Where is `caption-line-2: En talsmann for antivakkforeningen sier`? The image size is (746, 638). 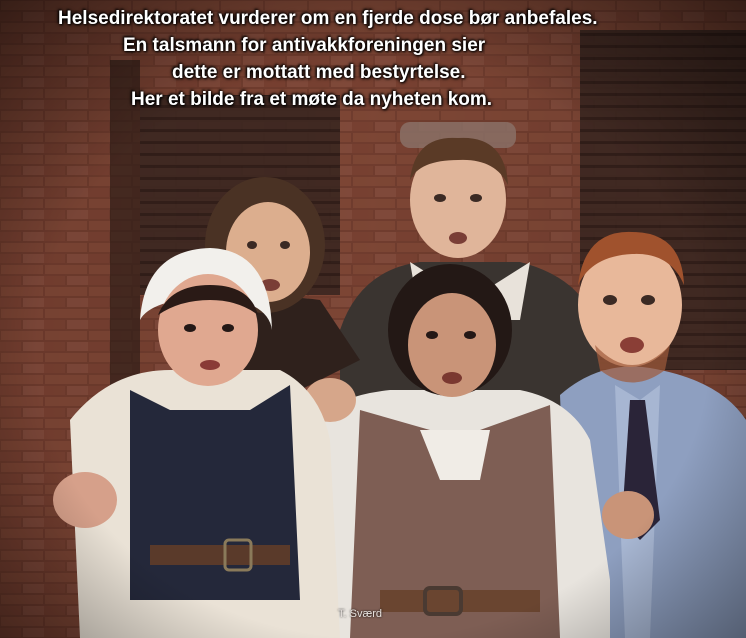
caption-line-2: En talsmann for antivakkforeningen sier is located at coordinates (304, 45).